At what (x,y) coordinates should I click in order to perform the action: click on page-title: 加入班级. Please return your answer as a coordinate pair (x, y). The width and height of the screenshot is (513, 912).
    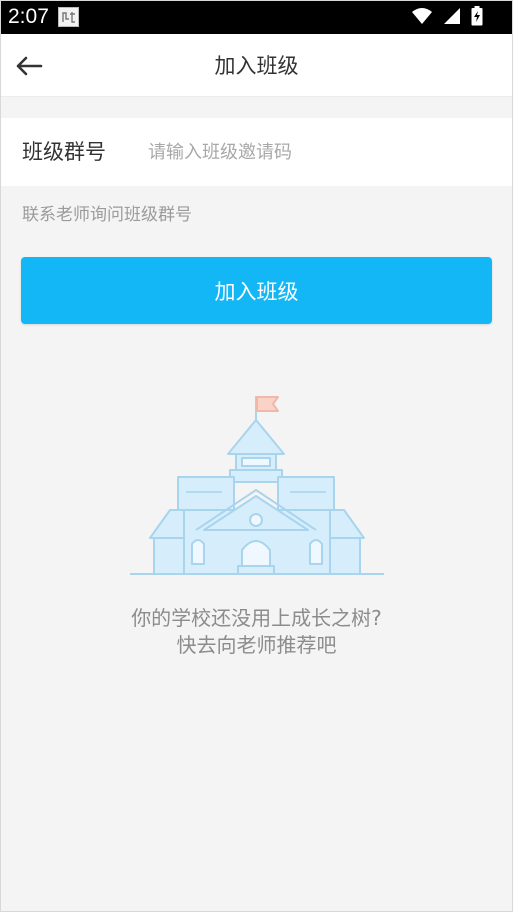
    Looking at the image, I should click on (256, 66).